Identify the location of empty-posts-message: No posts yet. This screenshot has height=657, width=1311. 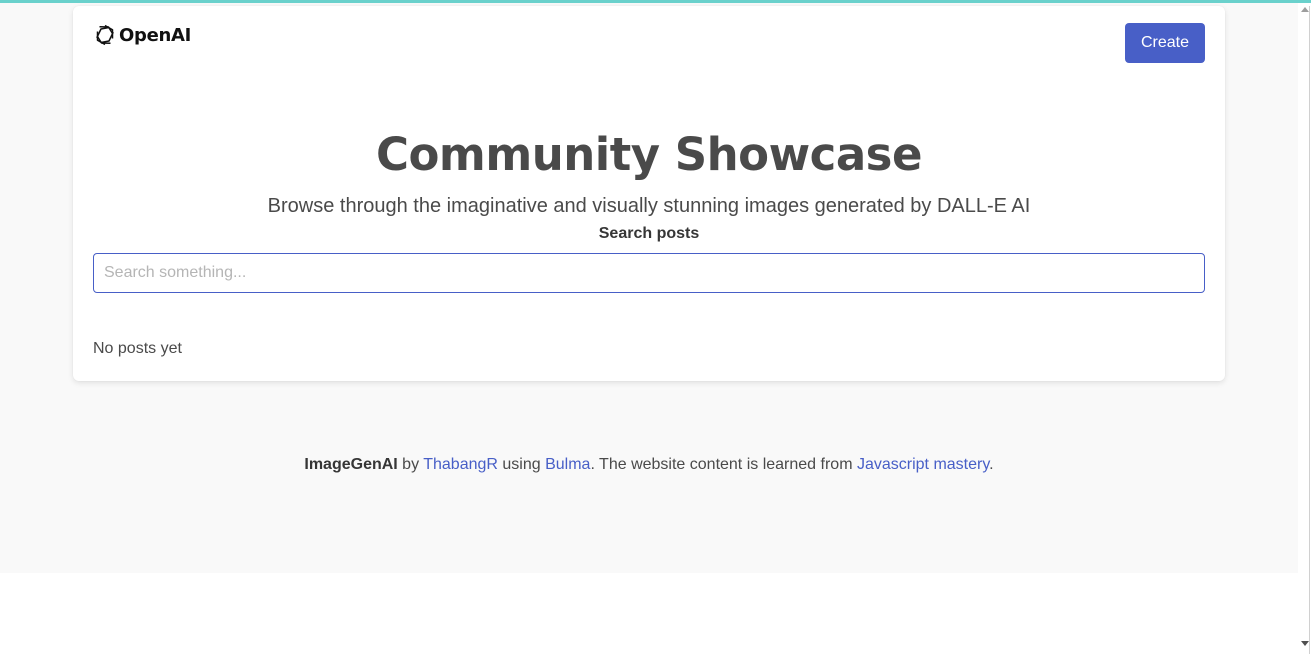
(137, 348).